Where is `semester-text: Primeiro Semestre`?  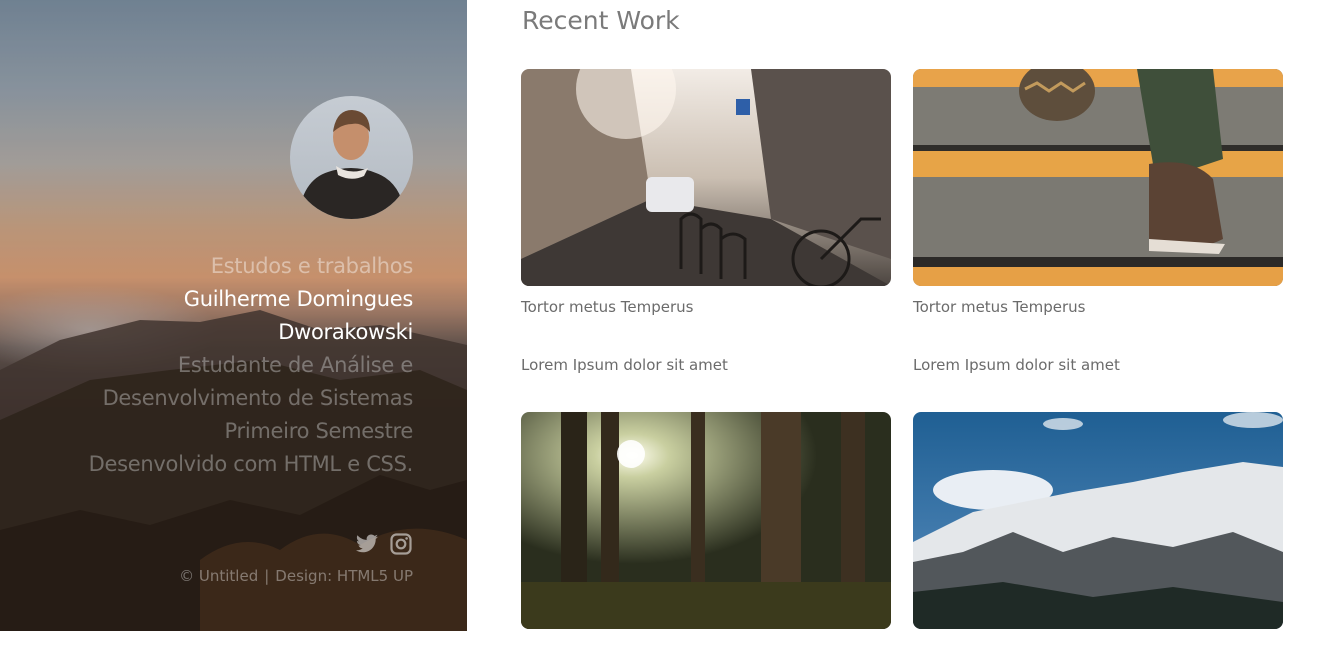 semester-text: Primeiro Semestre is located at coordinates (319, 431).